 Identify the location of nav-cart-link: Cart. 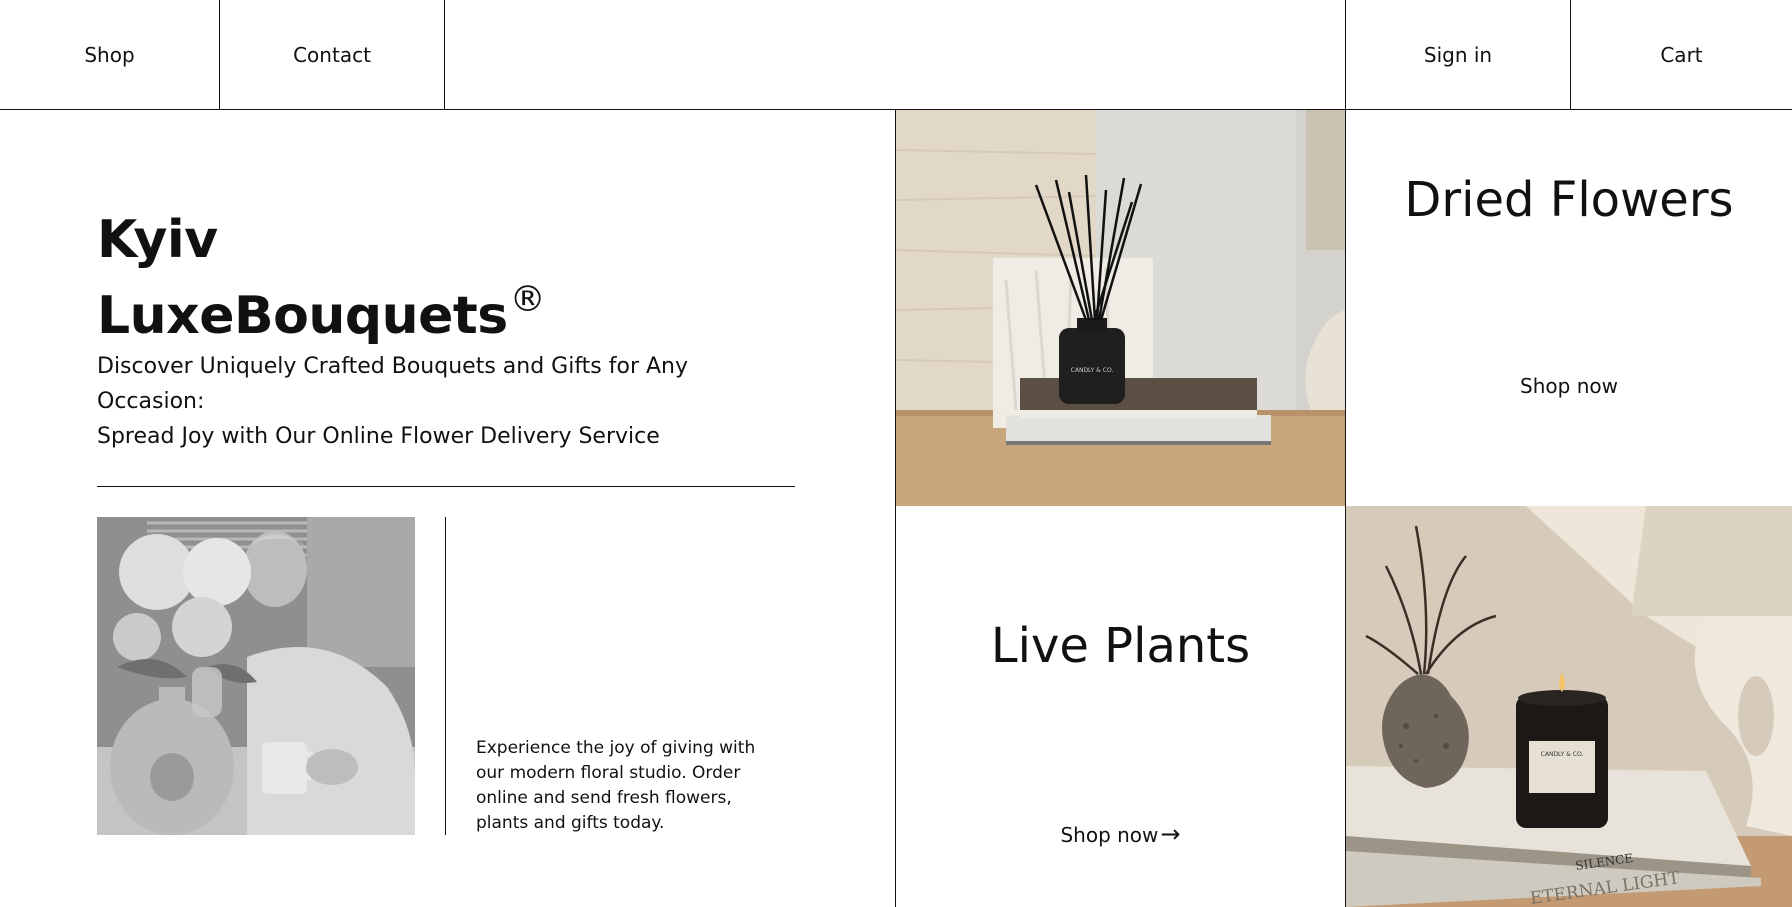
(1681, 54).